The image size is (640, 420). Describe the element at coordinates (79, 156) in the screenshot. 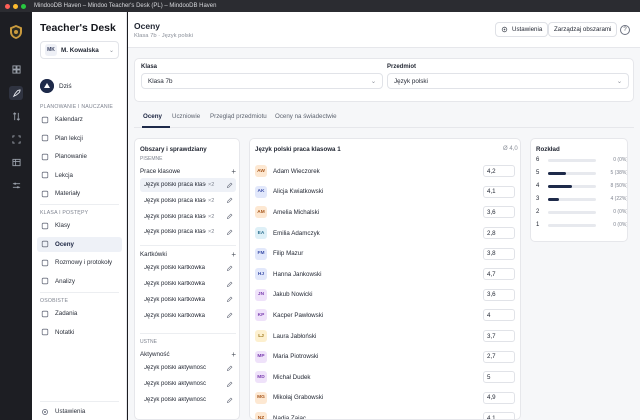

I see `sidebar-item-planowanie: Planowanie` at that location.